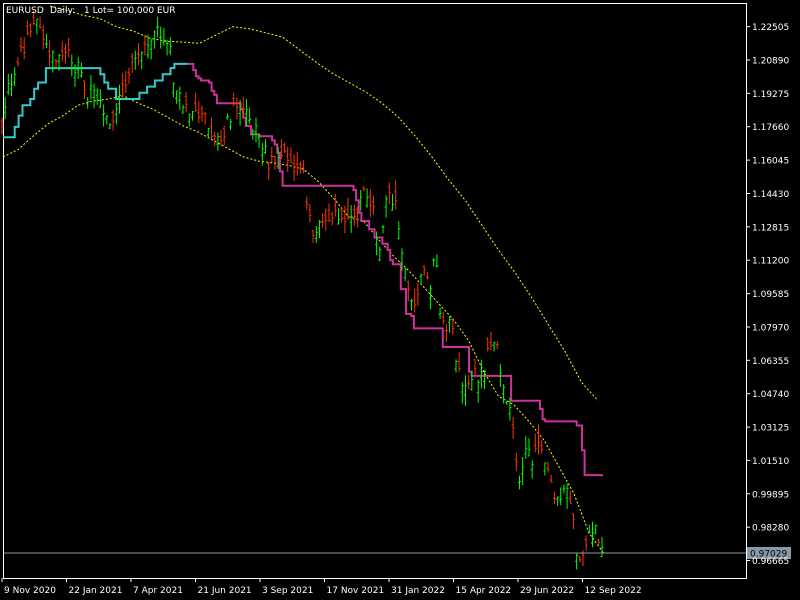 The image size is (800, 600). Describe the element at coordinates (484, 591) in the screenshot. I see `x-tick-label: 15 Apr 2022` at that location.